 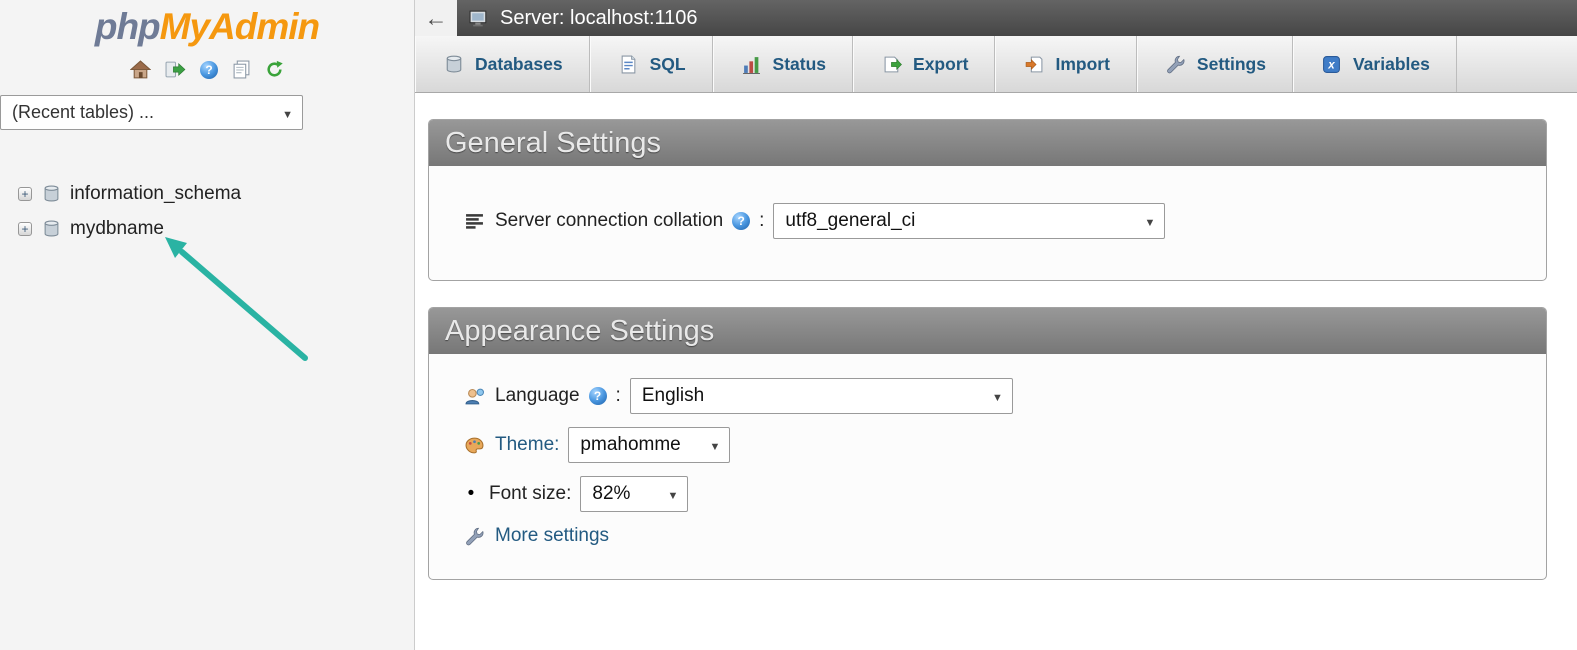 I want to click on server-icon, so click(x=479, y=18).